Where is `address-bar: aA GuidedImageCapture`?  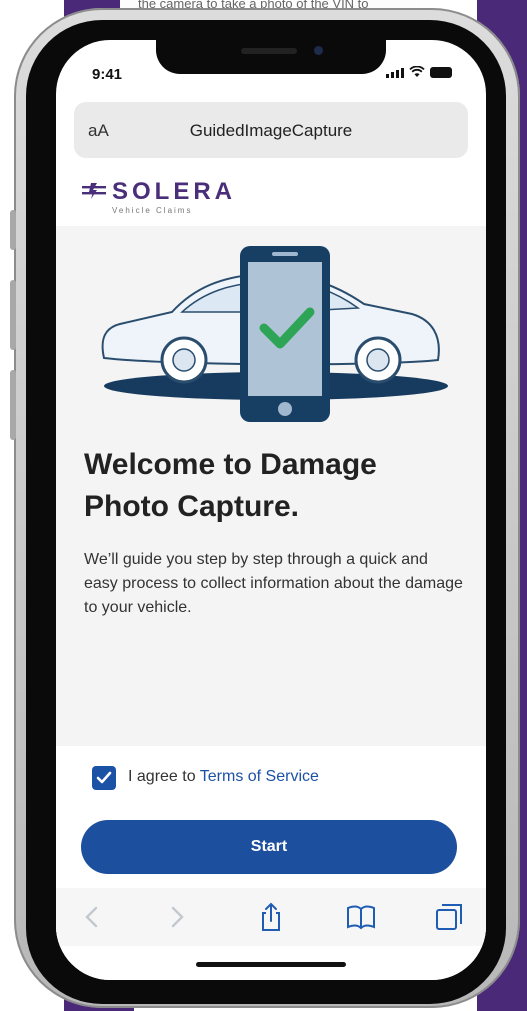
address-bar: aA GuidedImageCapture is located at coordinates (271, 130).